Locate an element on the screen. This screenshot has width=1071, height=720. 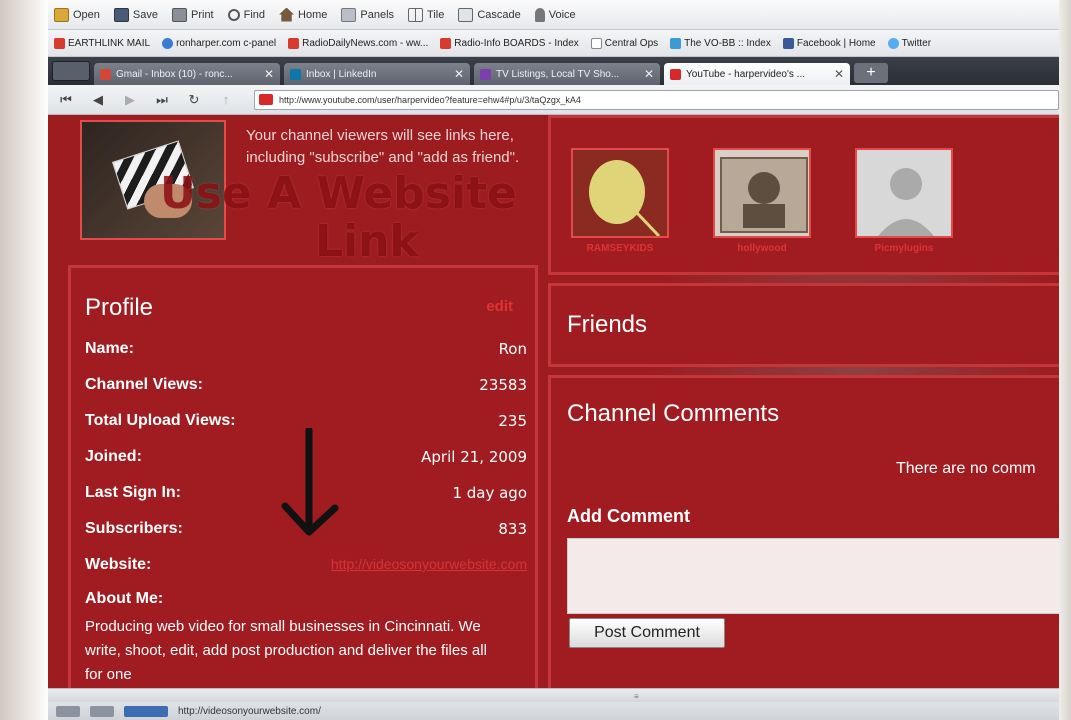
subscription-name: RAMSEYKIDS is located at coordinates (620, 248).